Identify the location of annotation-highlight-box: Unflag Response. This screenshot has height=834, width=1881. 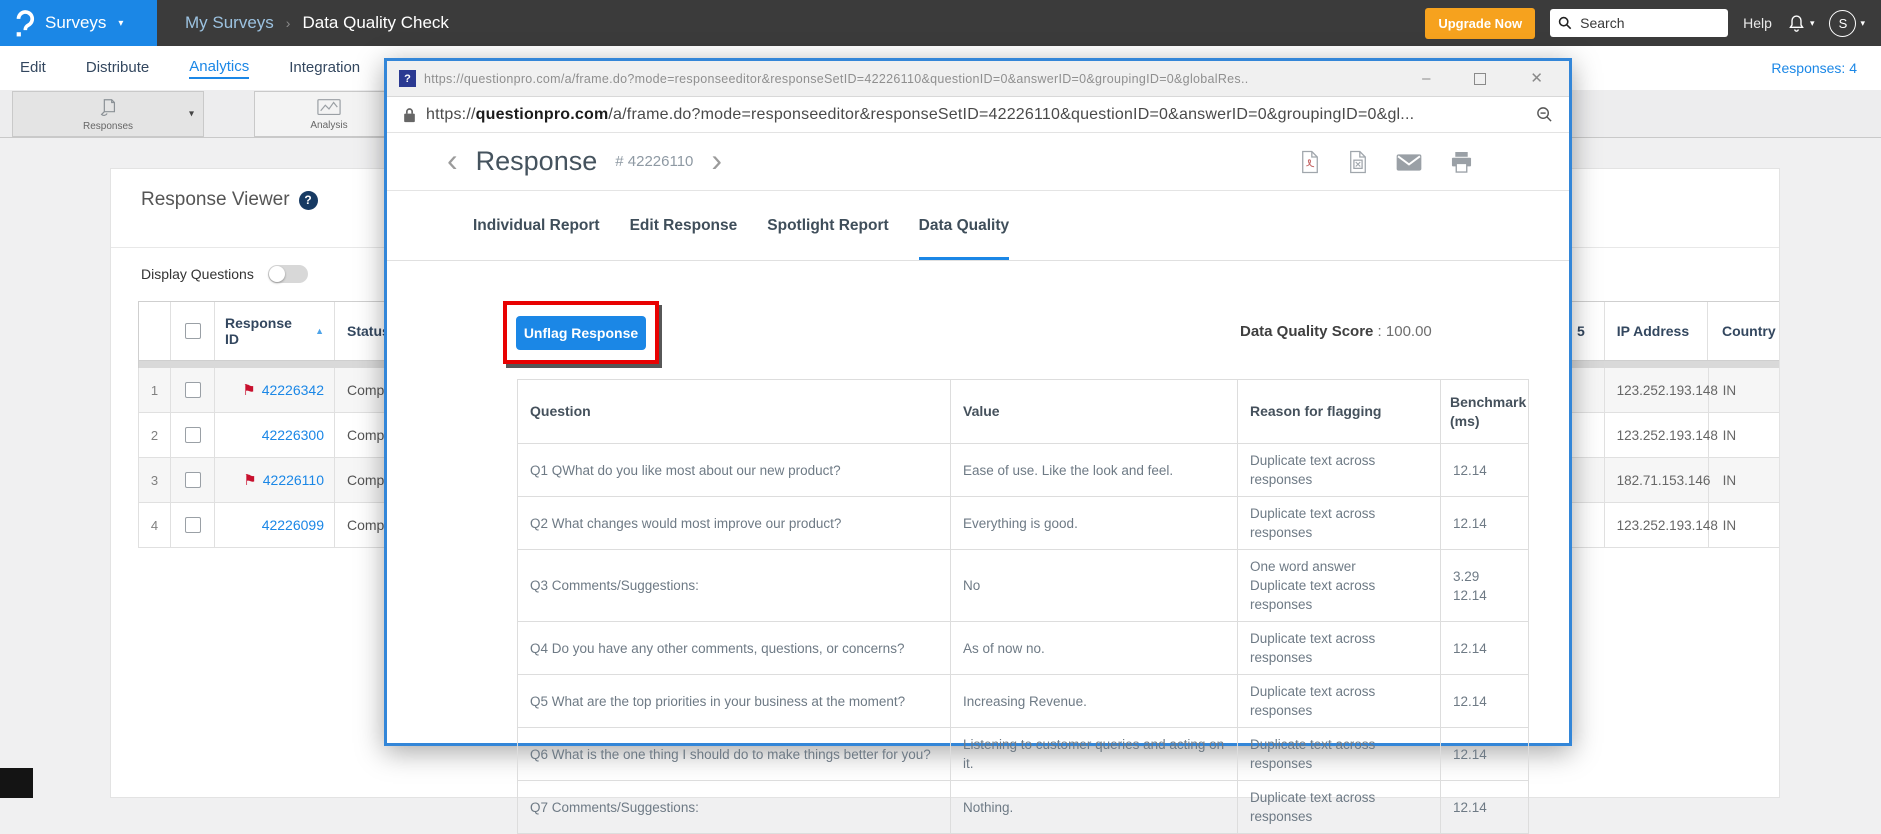
(581, 332).